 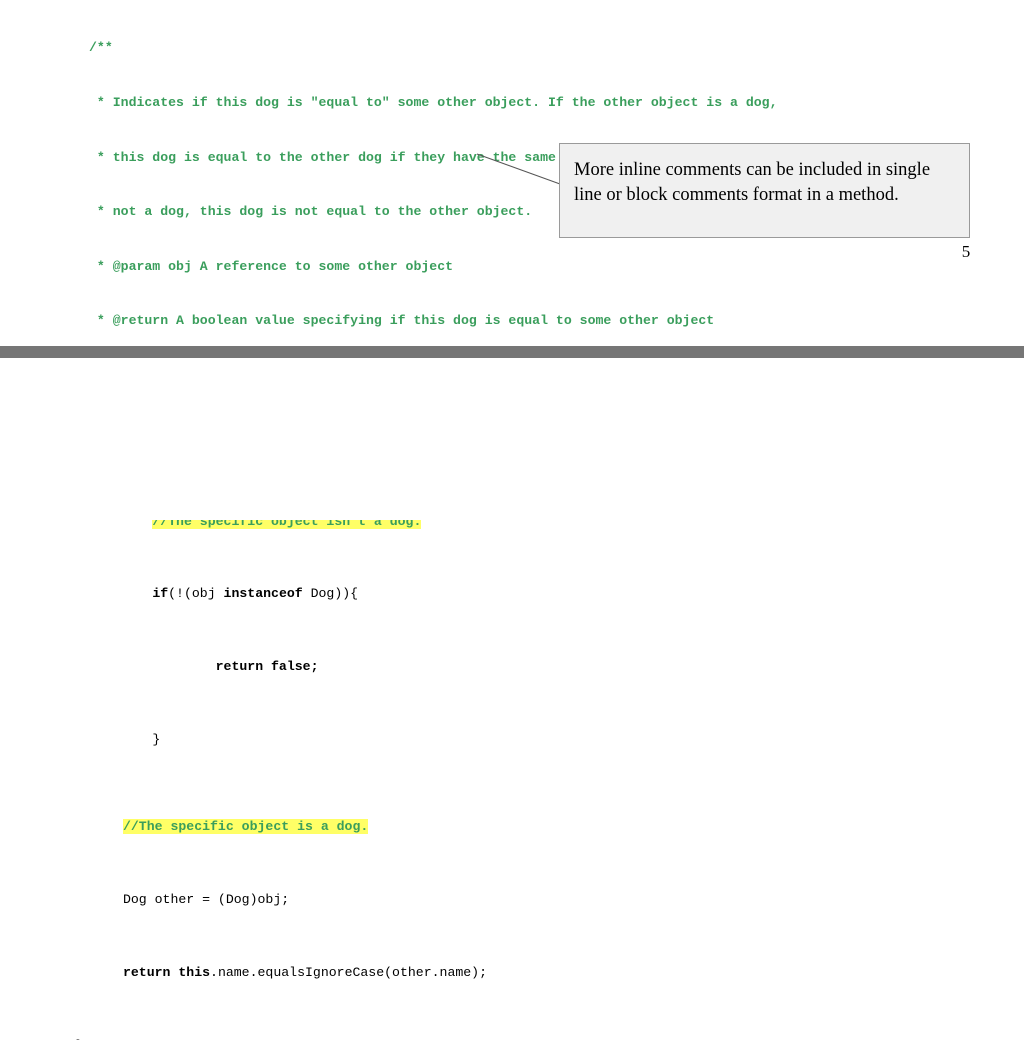 I want to click on if-condition-part-a: (!(obj, so click(x=196, y=594).